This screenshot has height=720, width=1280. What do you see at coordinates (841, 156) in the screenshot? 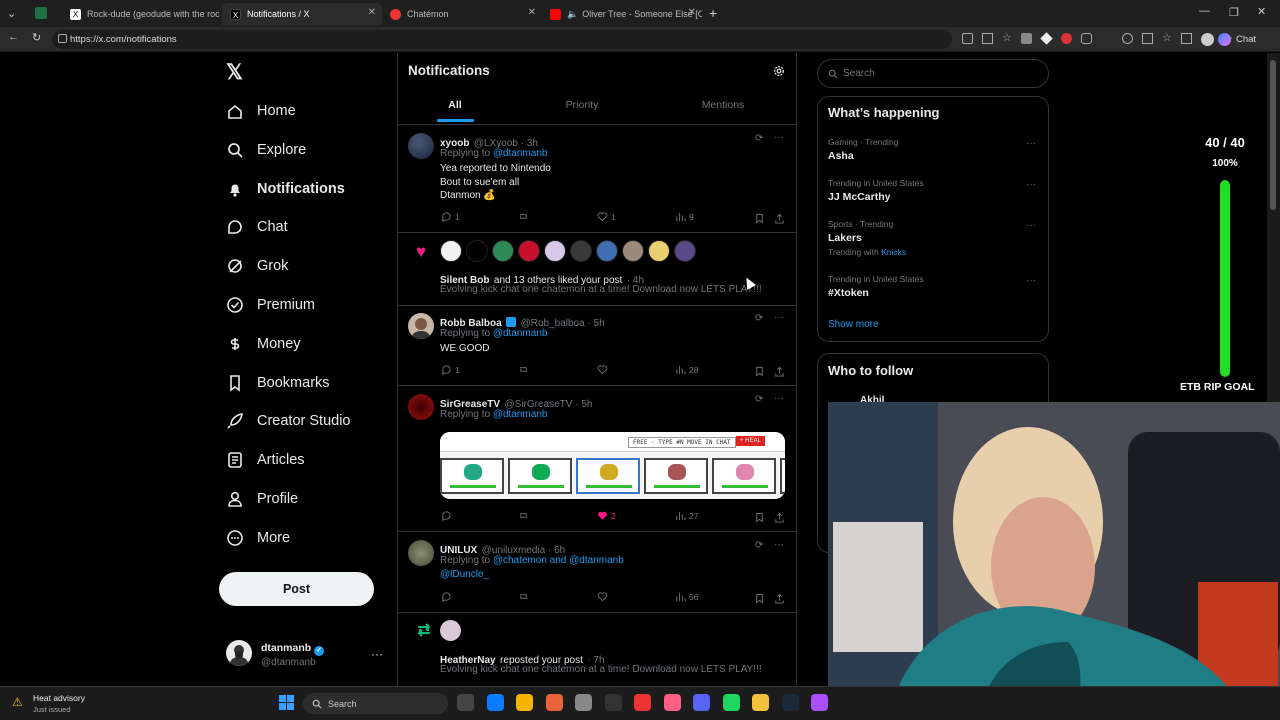
I see `trend-title: Asha` at bounding box center [841, 156].